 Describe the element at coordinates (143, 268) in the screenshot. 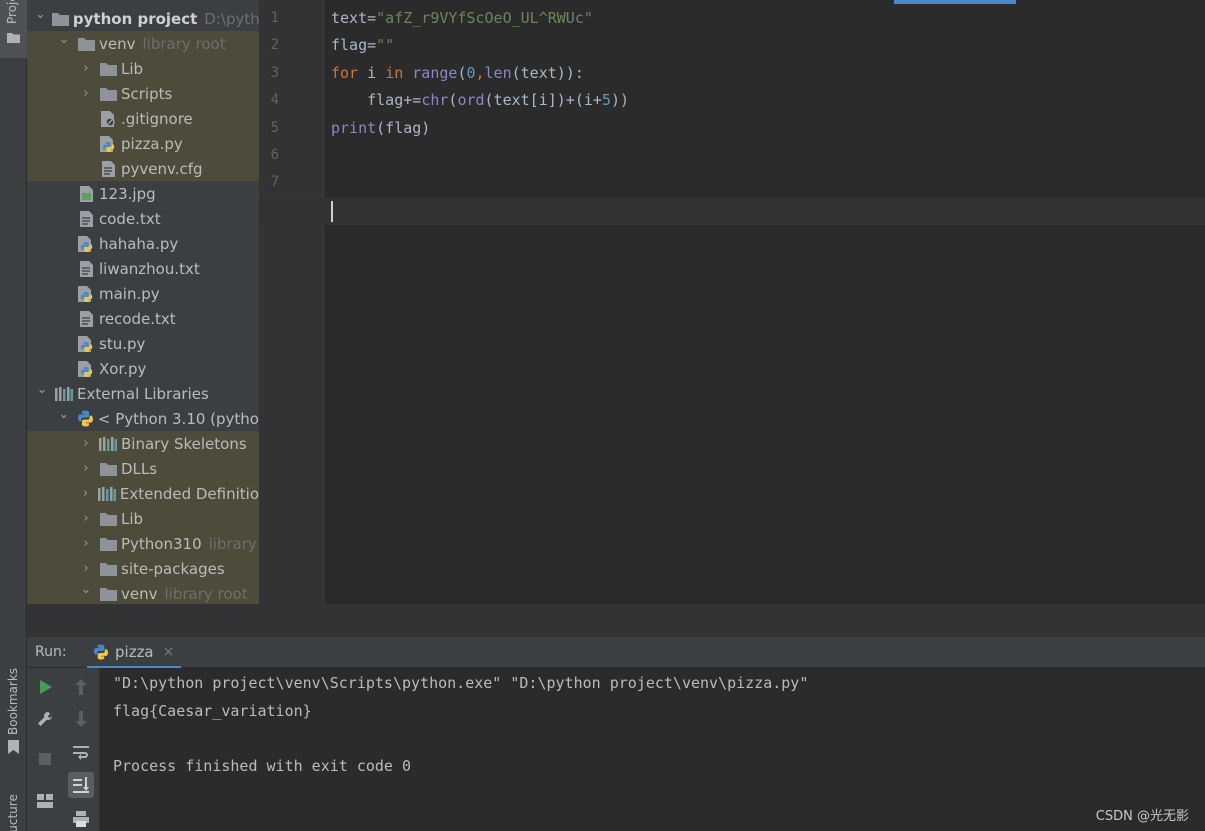

I see `tree-item: ›liwanzhou.txt` at that location.